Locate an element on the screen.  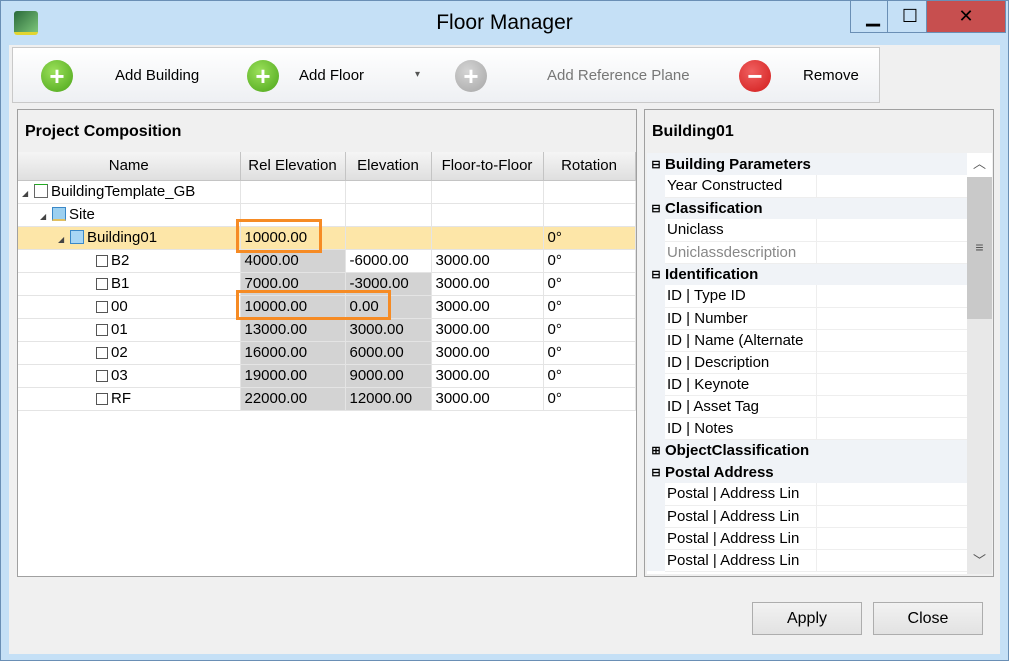
table-row: RF 22000.00 12000.00 3000.00 0° is located at coordinates (327, 399).